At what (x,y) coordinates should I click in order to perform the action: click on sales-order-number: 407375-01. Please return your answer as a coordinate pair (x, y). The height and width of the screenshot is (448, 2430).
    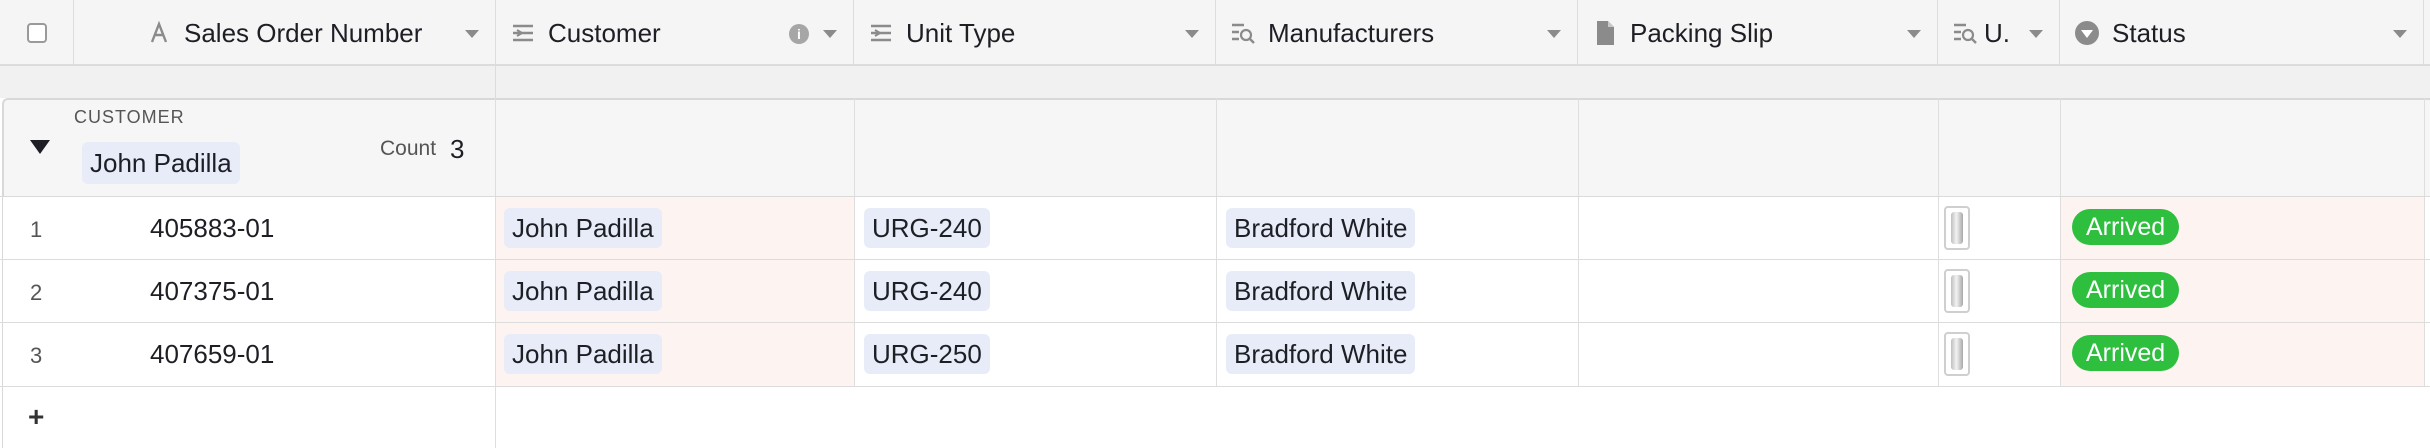
    Looking at the image, I should click on (212, 291).